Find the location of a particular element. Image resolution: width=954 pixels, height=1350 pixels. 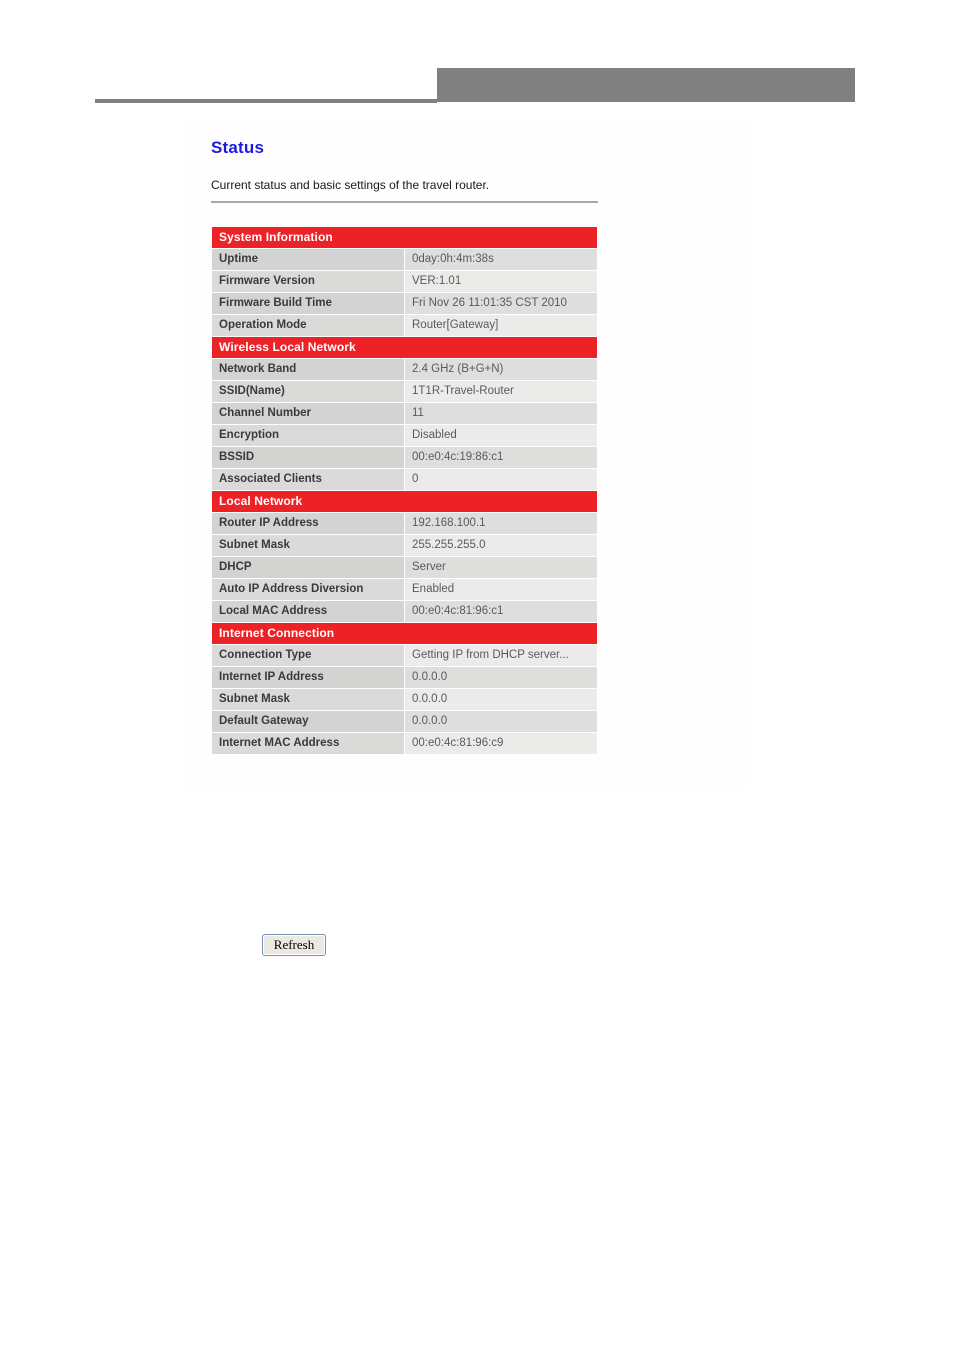

row-value: Router[Gateway] is located at coordinates (501, 325).